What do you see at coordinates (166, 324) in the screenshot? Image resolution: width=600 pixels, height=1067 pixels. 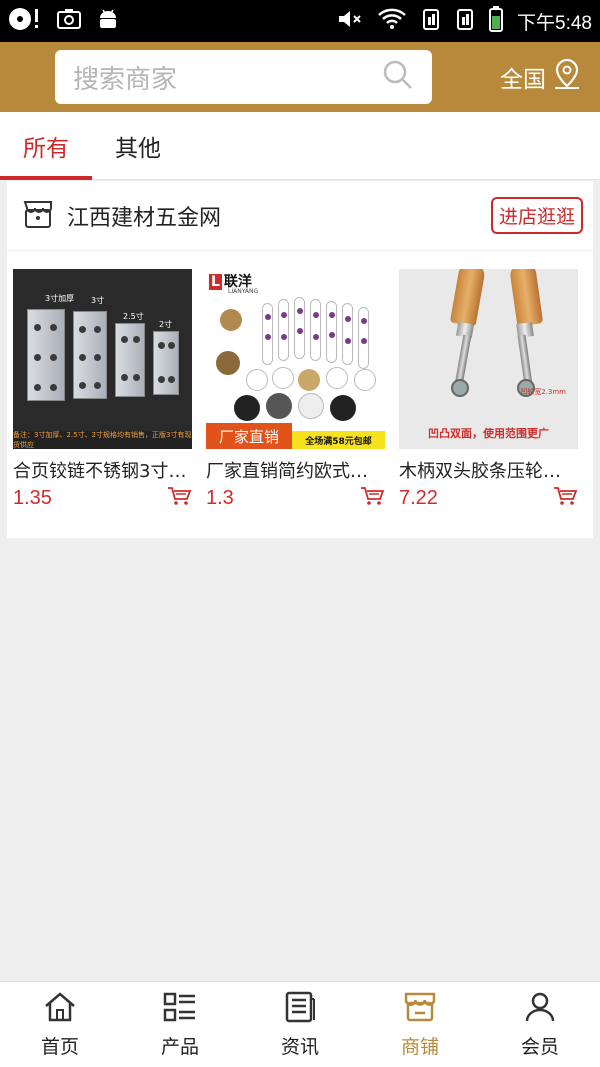 I see `image-label: 2寸` at bounding box center [166, 324].